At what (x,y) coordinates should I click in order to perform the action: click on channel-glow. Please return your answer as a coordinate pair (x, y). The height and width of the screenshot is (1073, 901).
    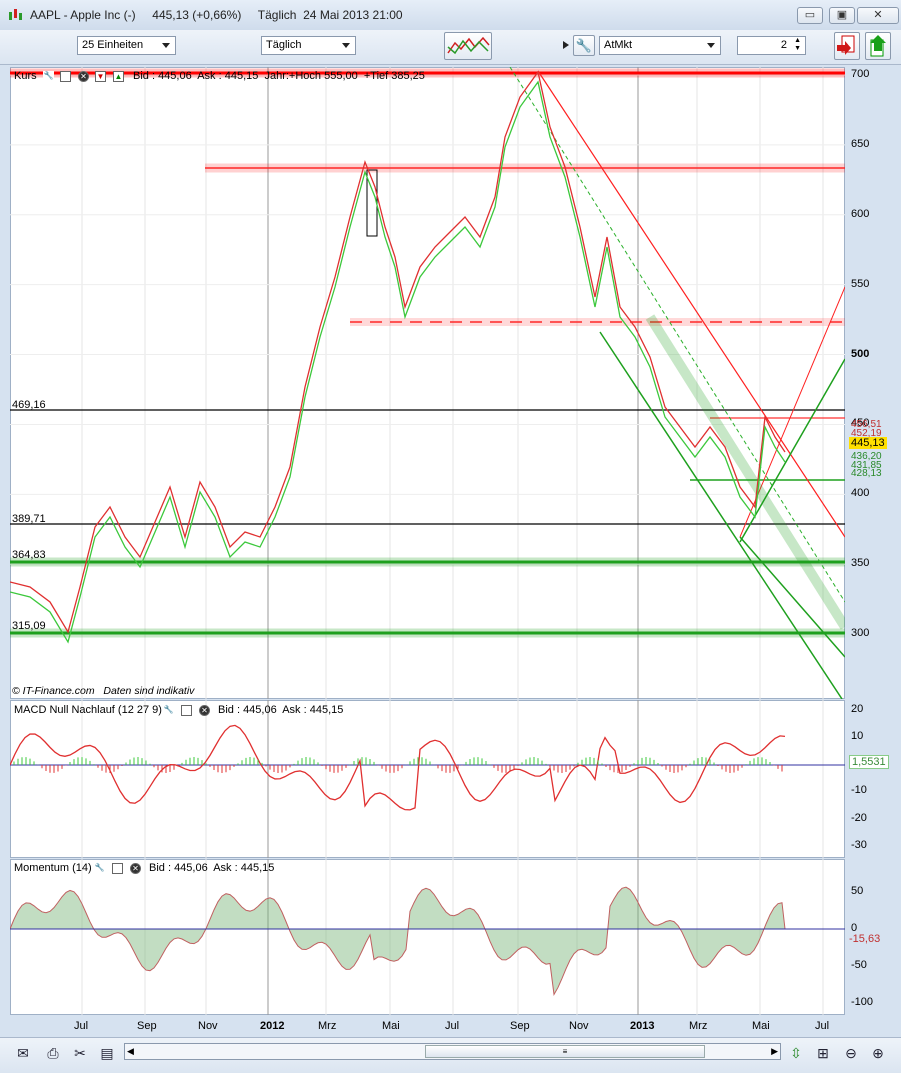
    Looking at the image, I should click on (747, 472).